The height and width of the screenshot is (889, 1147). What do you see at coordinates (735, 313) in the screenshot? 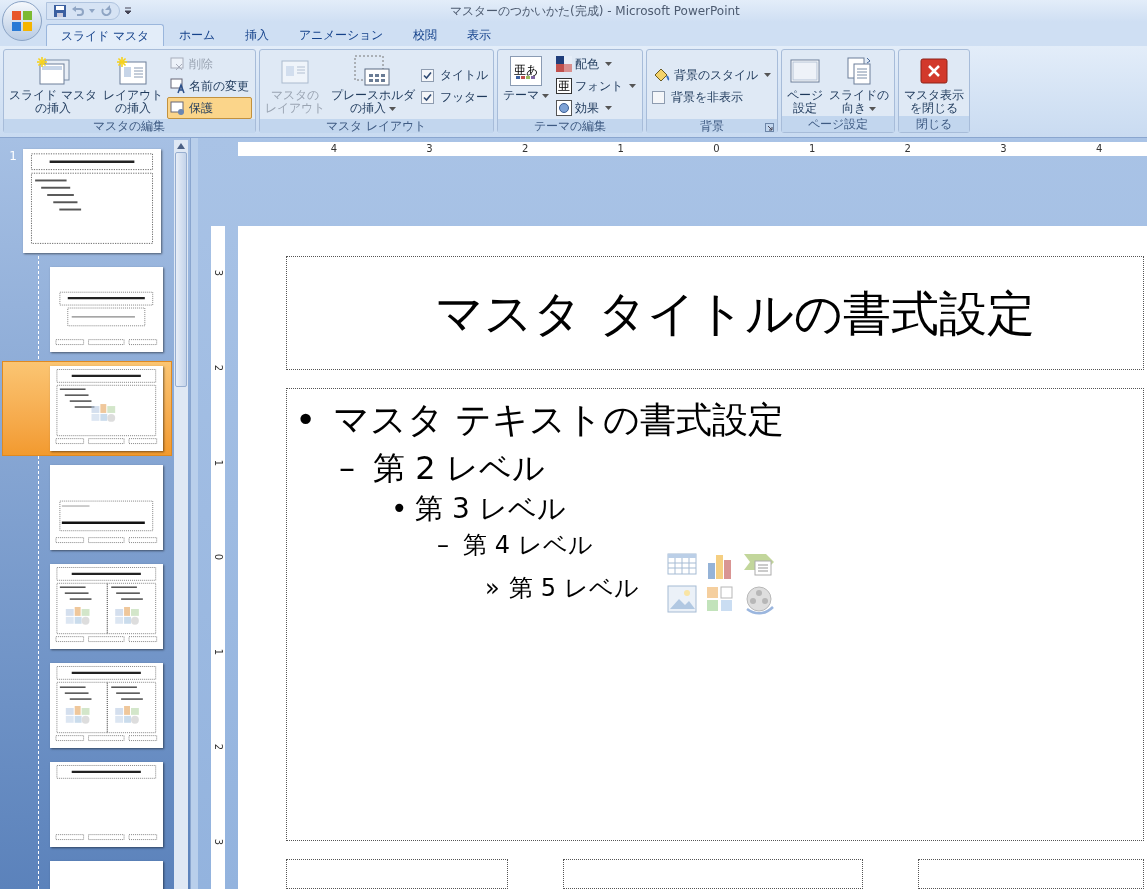
I see `slide-title: マスタ タイトルの書式設定` at bounding box center [735, 313].